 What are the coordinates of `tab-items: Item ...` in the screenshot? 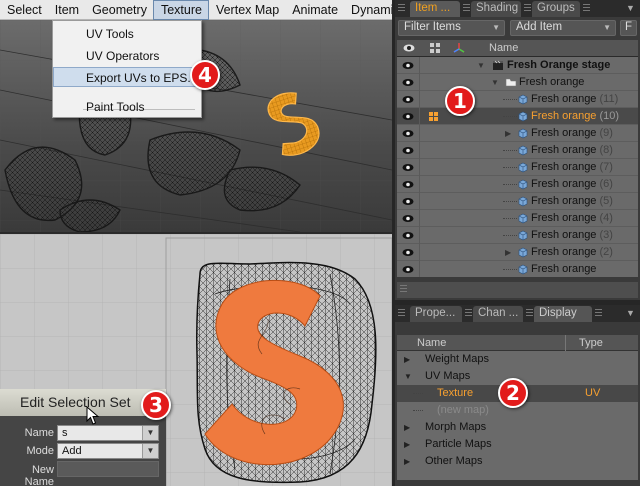 It's located at (435, 9).